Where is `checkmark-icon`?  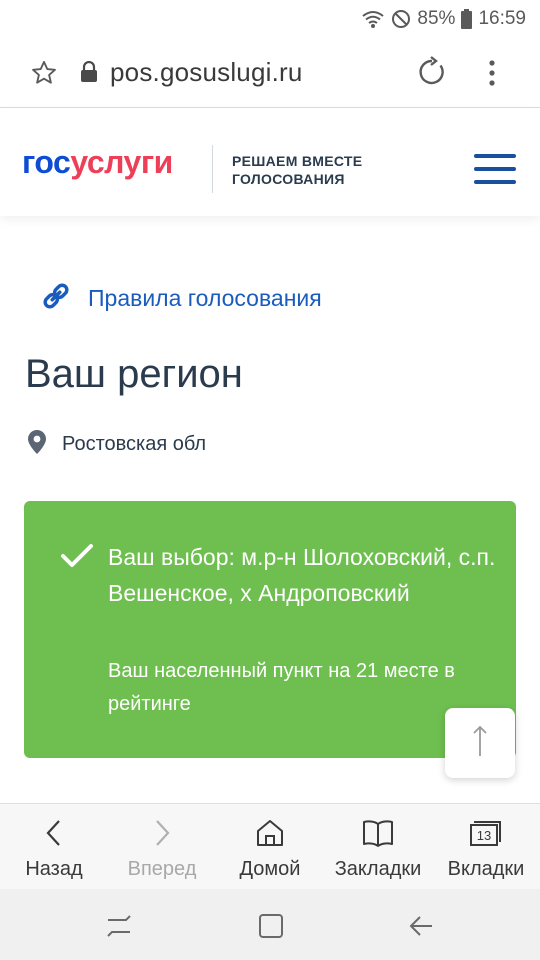
checkmark-icon is located at coordinates (77, 558).